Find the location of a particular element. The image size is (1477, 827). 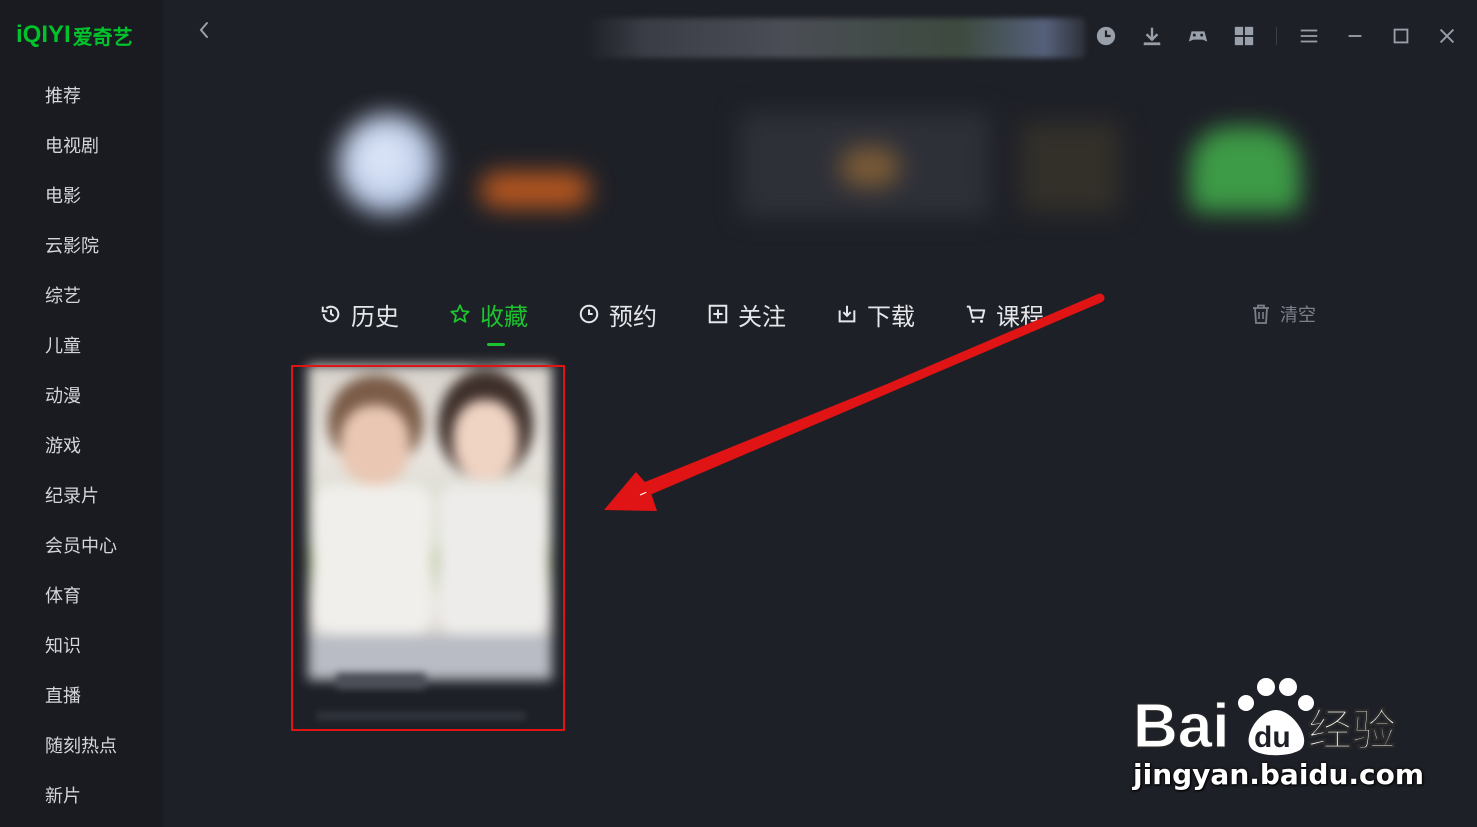

watermark-url: jingyan.baidu.com is located at coordinates (1279, 774).